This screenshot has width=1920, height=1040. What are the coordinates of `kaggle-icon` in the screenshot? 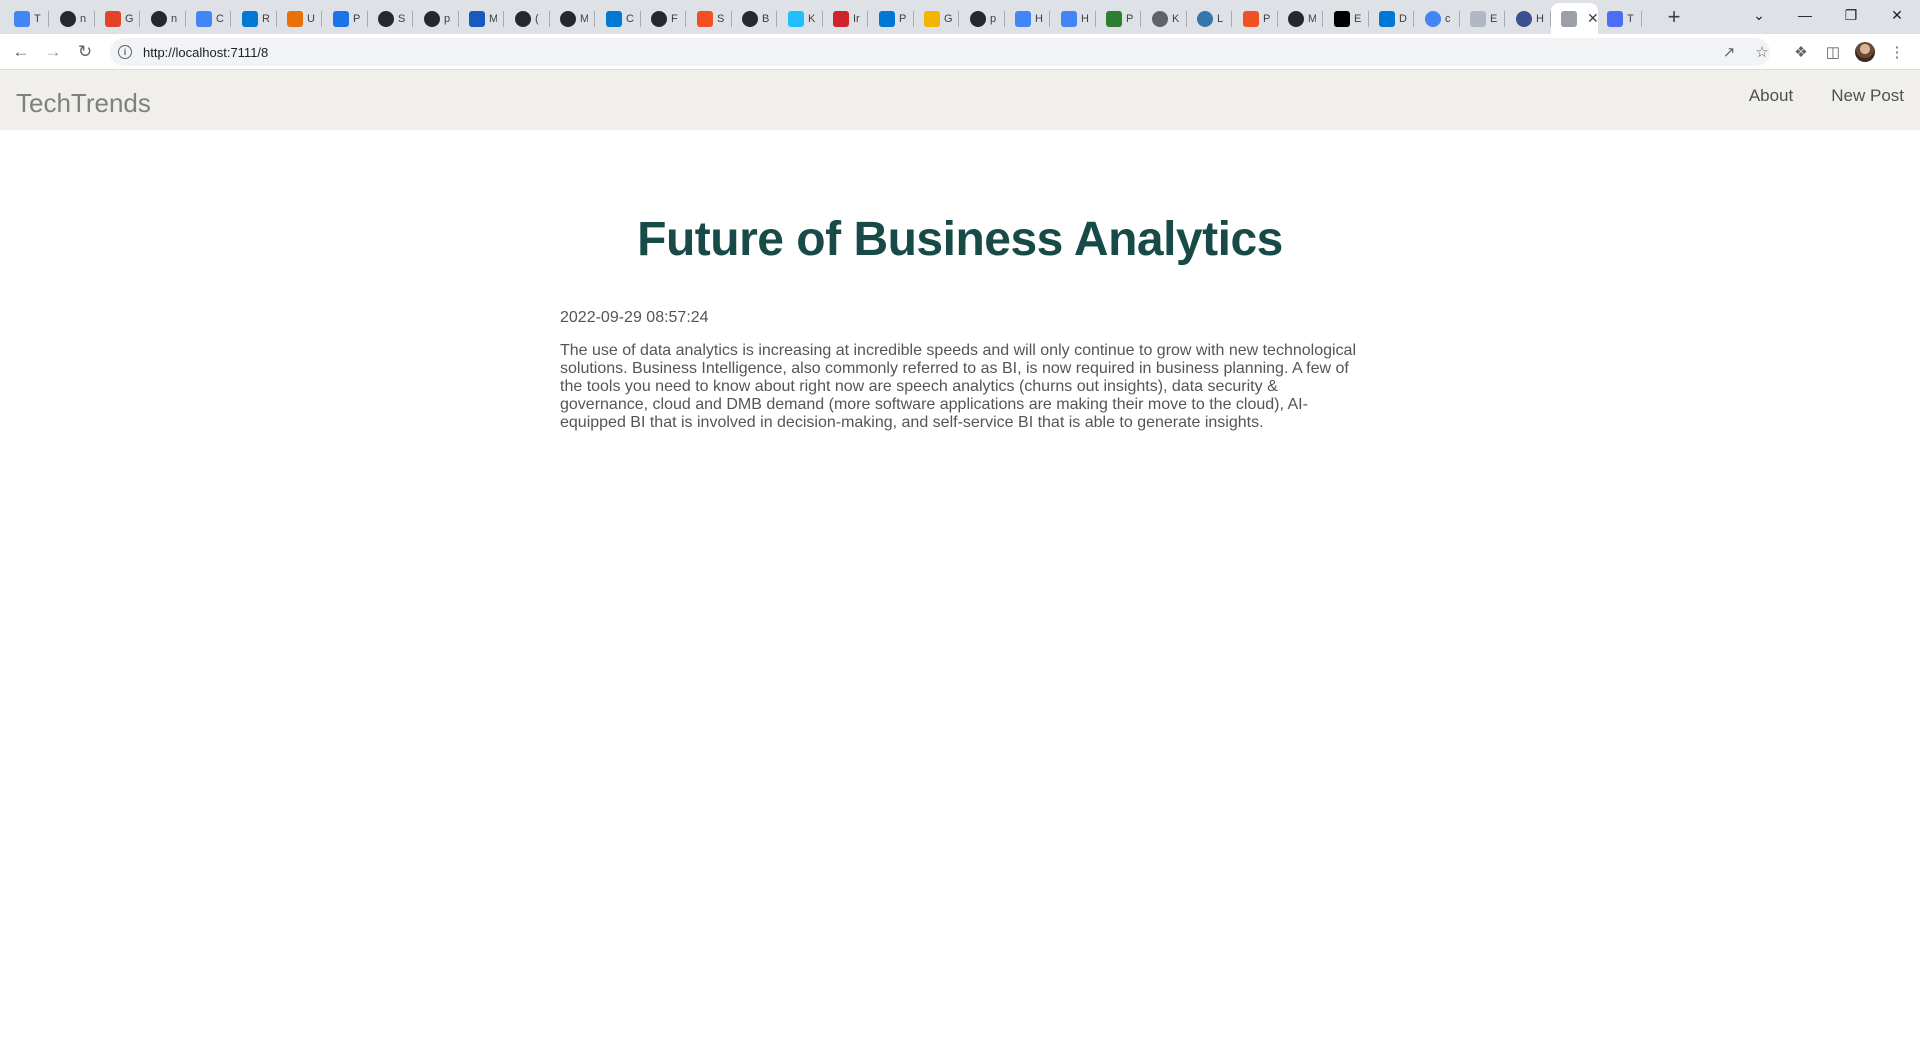 It's located at (796, 18).